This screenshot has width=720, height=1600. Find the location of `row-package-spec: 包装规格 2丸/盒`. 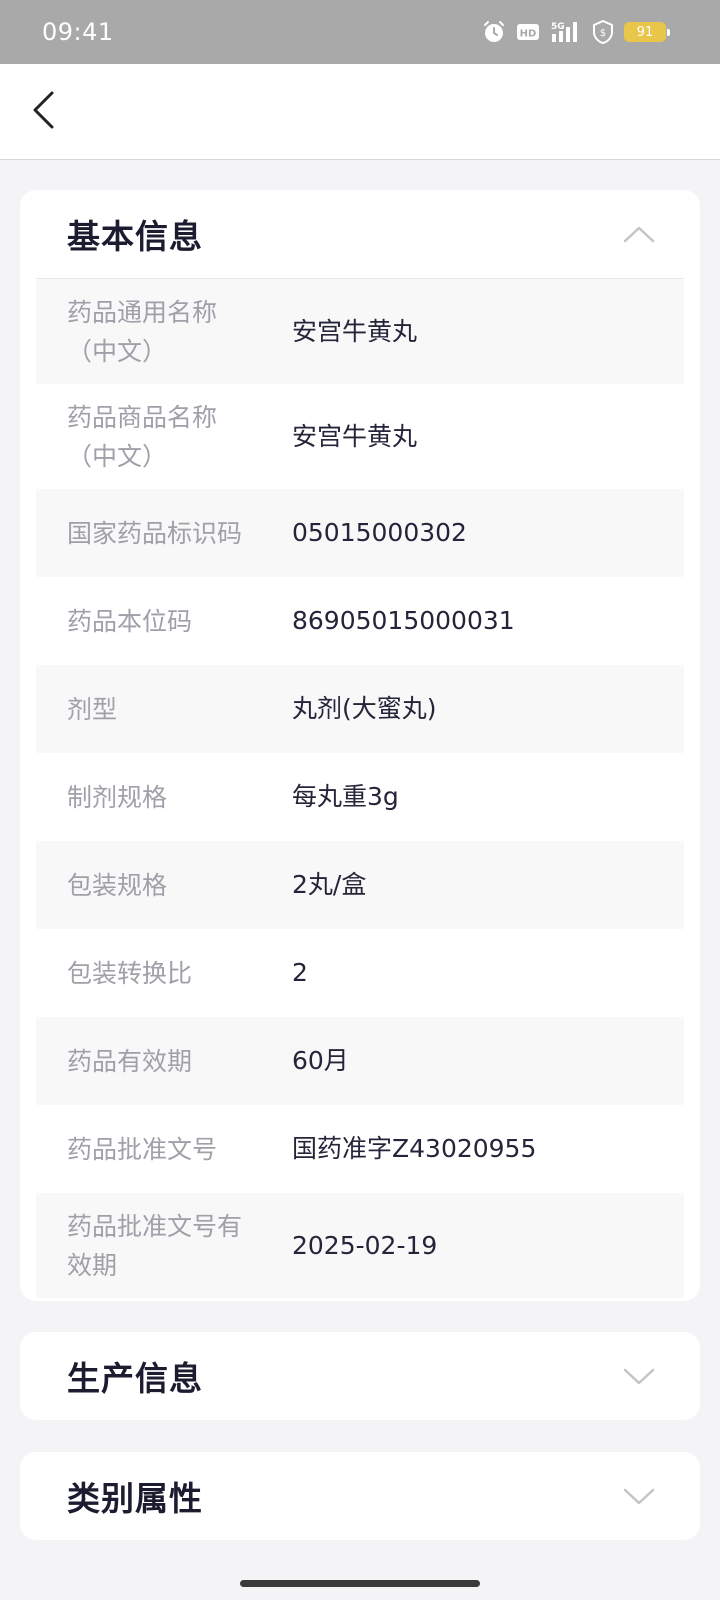

row-package-spec: 包装规格 2丸/盒 is located at coordinates (360, 885).